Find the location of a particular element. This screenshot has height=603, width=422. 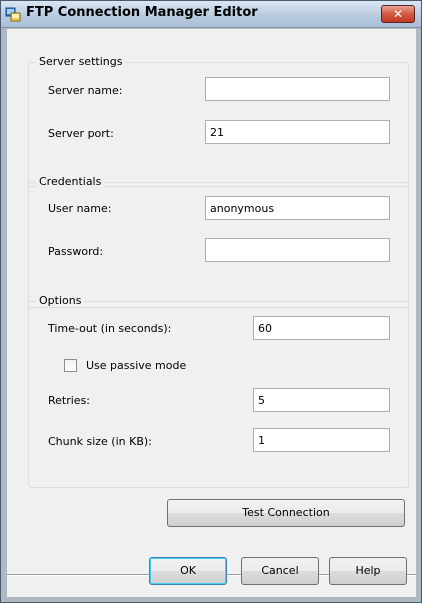

passive-mode-checkbox is located at coordinates (70, 365).